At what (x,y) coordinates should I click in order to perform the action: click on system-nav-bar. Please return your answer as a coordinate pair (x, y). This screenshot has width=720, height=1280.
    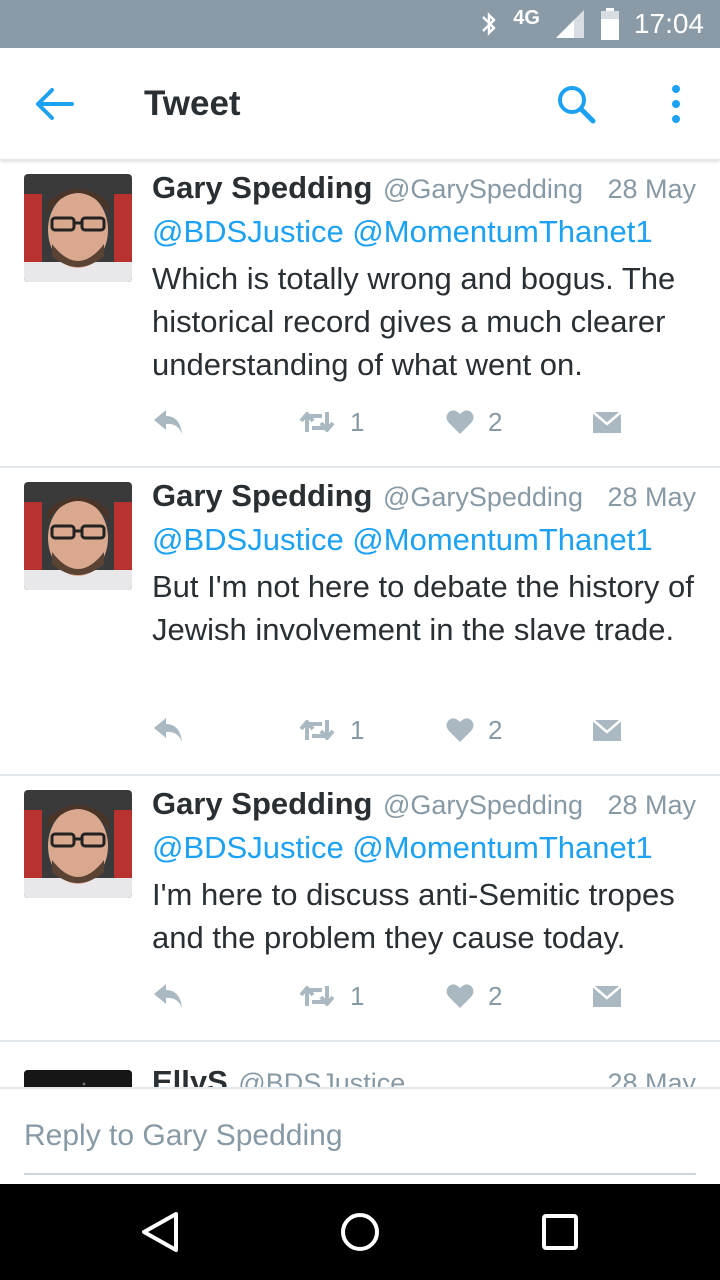
    Looking at the image, I should click on (360, 1232).